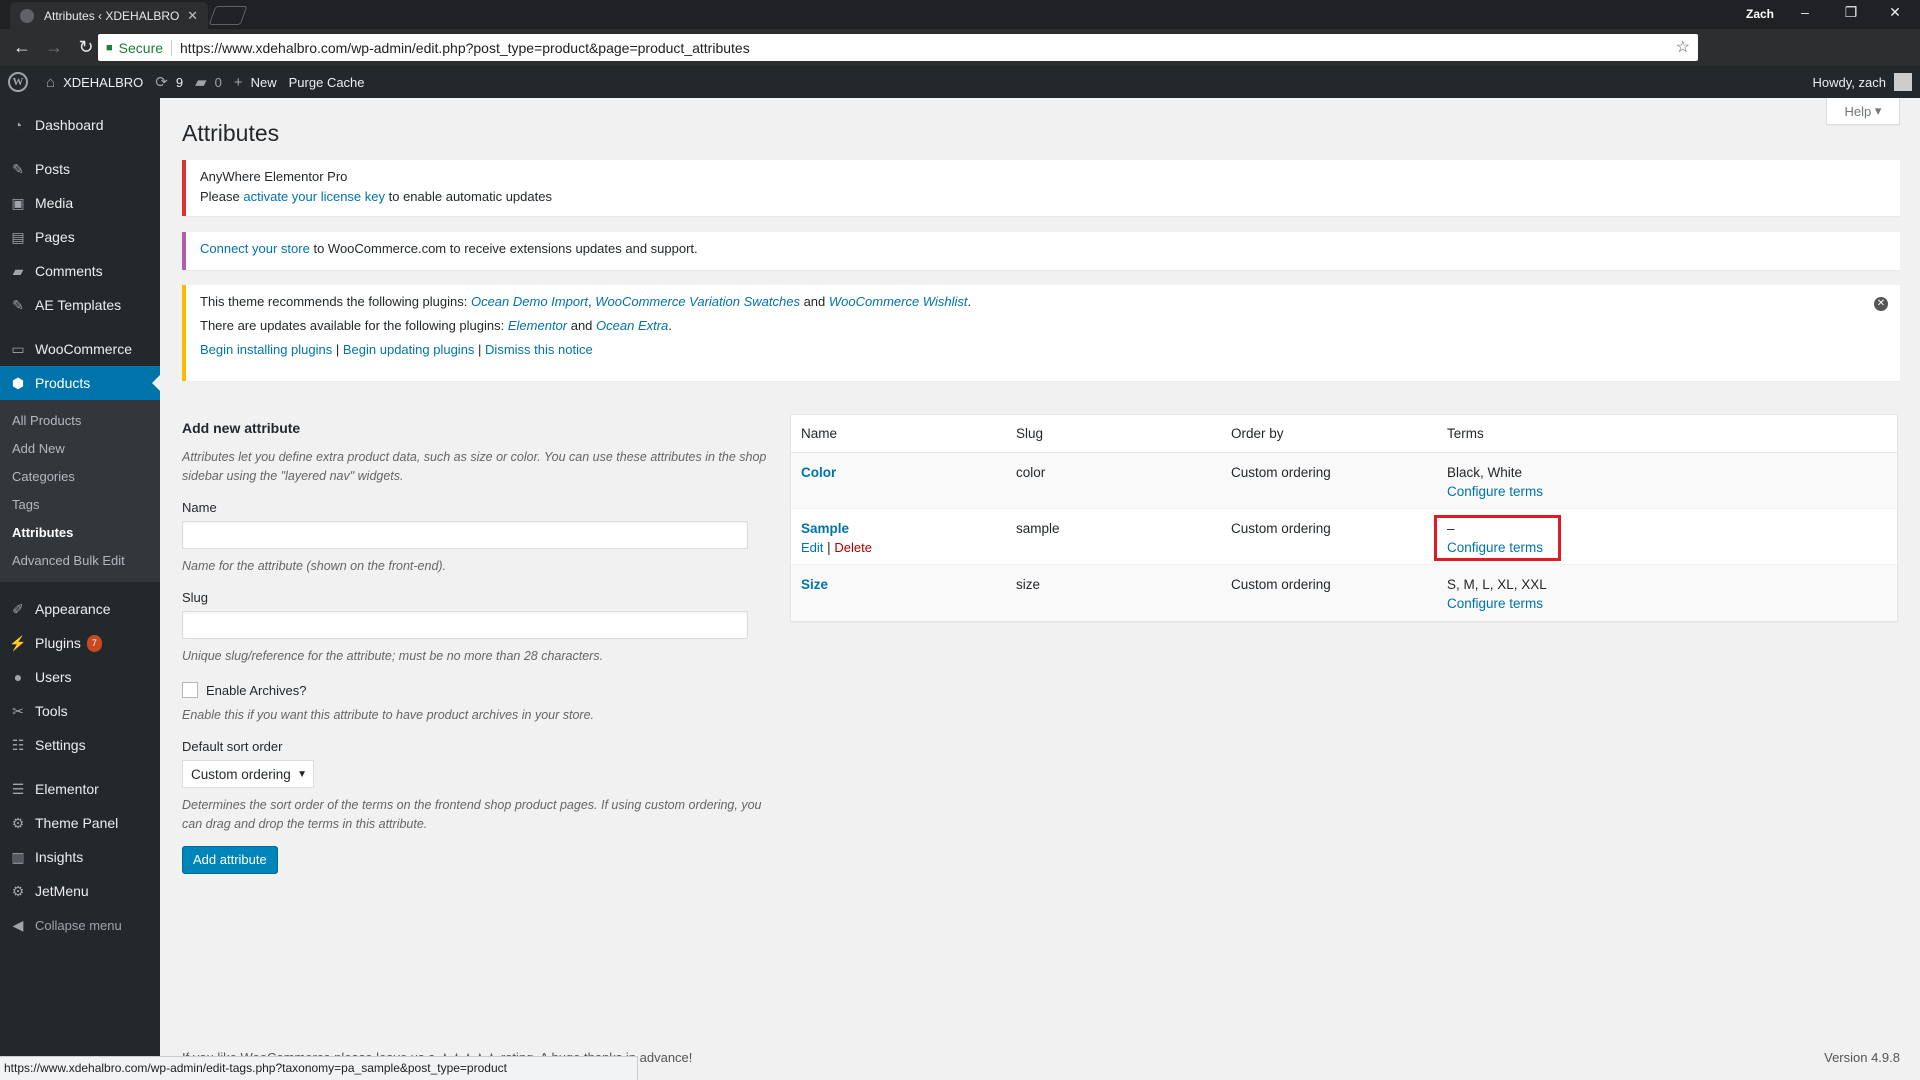 This screenshot has height=1080, width=1920. What do you see at coordinates (266, 349) in the screenshot?
I see `begin-installing-link: Begin installing plugins` at bounding box center [266, 349].